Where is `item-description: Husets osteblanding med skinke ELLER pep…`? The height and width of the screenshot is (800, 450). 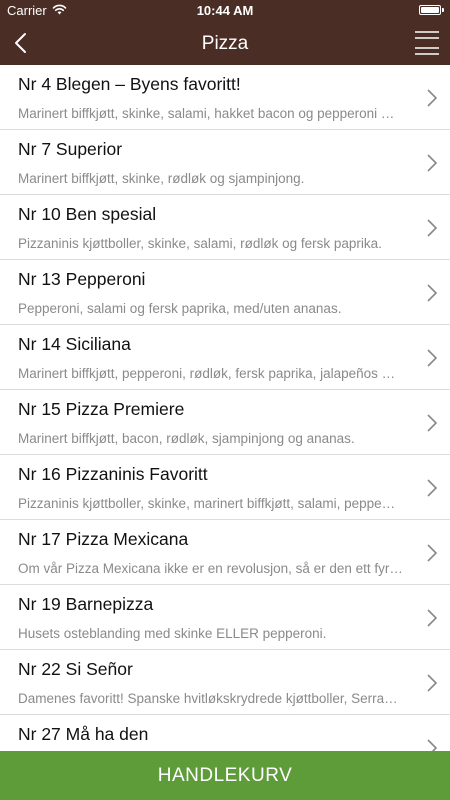
item-description: Husets osteblanding med skinke ELLER pep… is located at coordinates (172, 633).